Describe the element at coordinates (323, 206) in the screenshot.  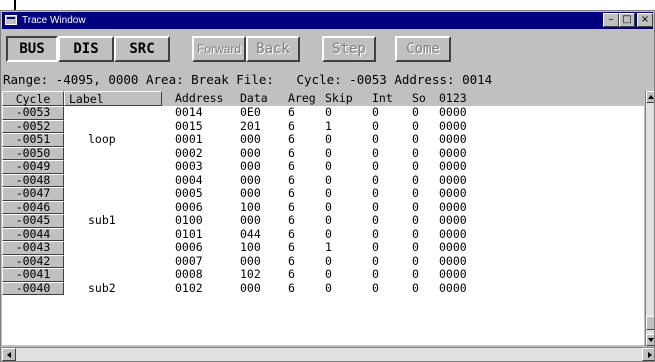
I see `table-row: -0046 0006 100 6 0 0 0 0000` at that location.